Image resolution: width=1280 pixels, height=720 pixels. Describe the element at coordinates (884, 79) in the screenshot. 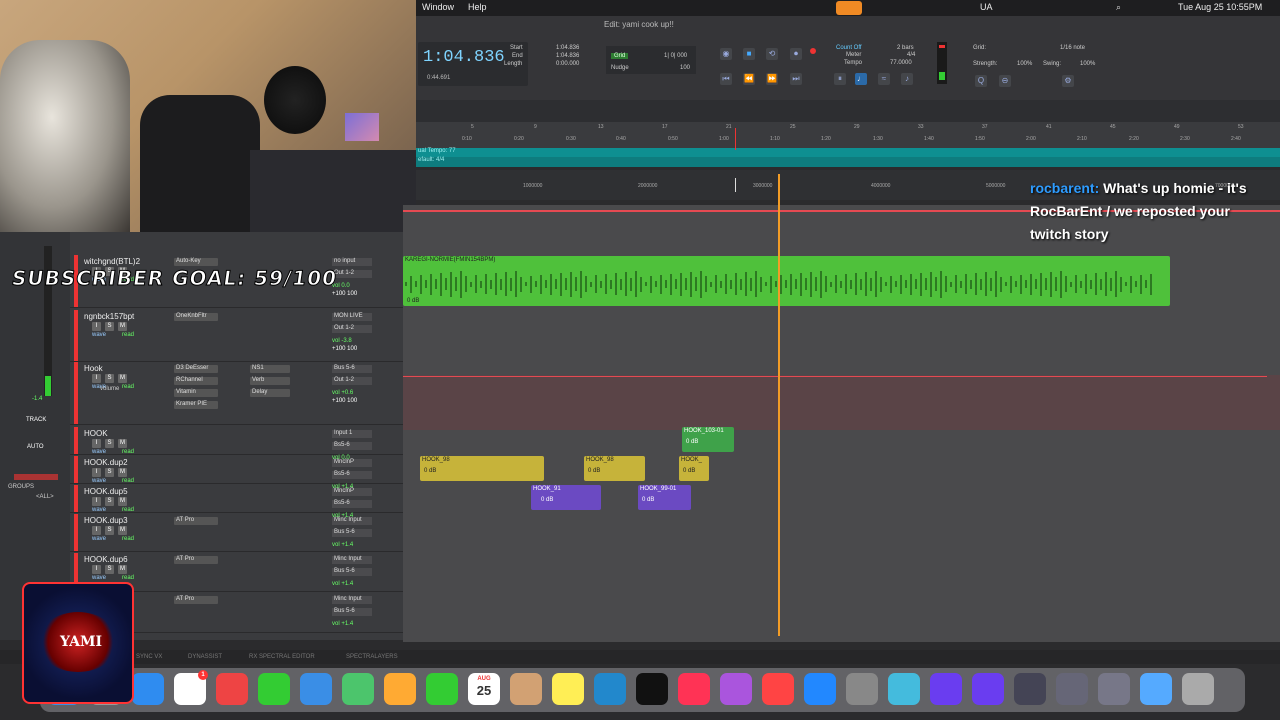

I see `wait-for-note-button: ≈` at that location.